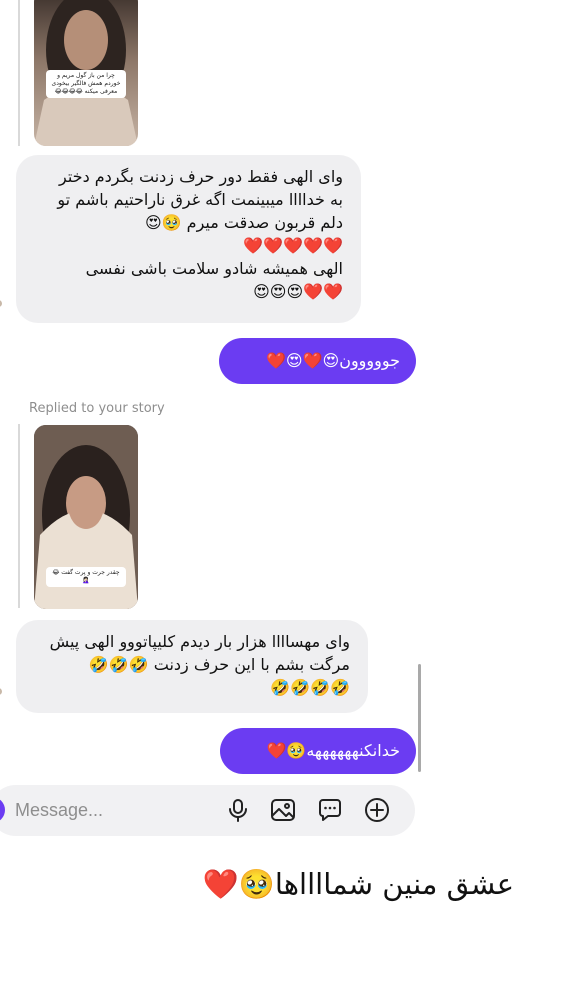 This screenshot has height=1000, width=563. I want to click on image-icon, so click(283, 810).